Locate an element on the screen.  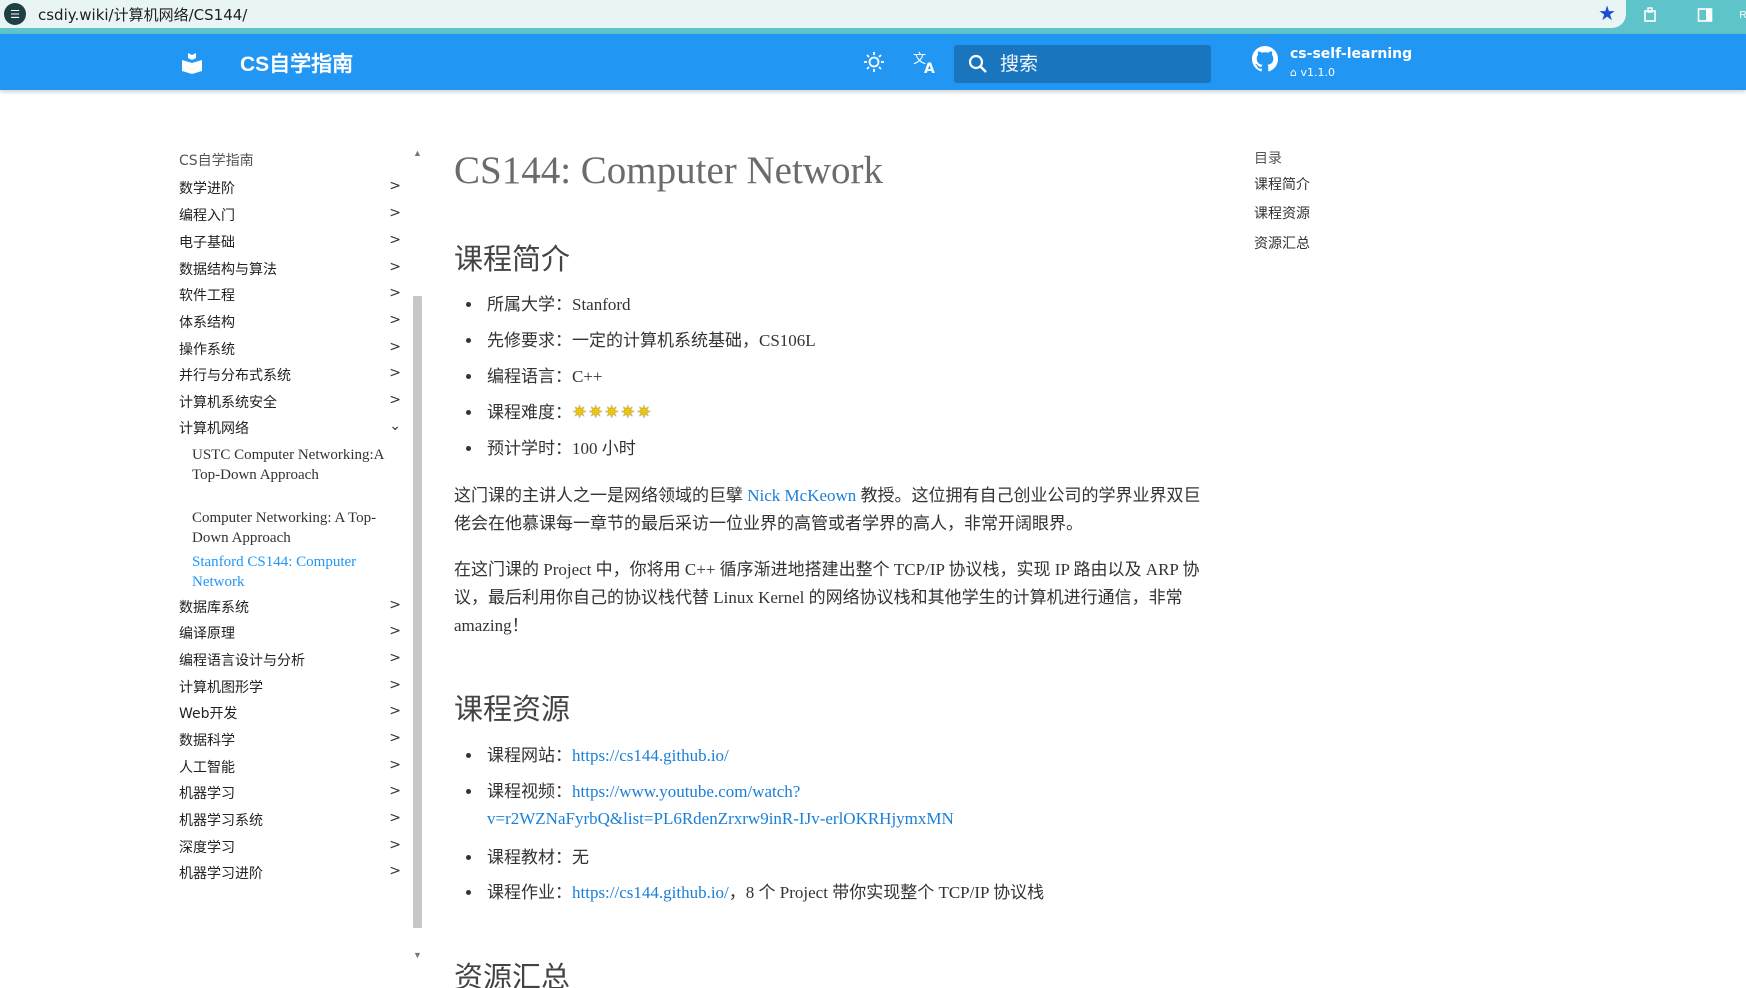
assignment-tail: ，8 个 Project 带你实现整个 TCP/IP 协议栈 is located at coordinates (886, 892).